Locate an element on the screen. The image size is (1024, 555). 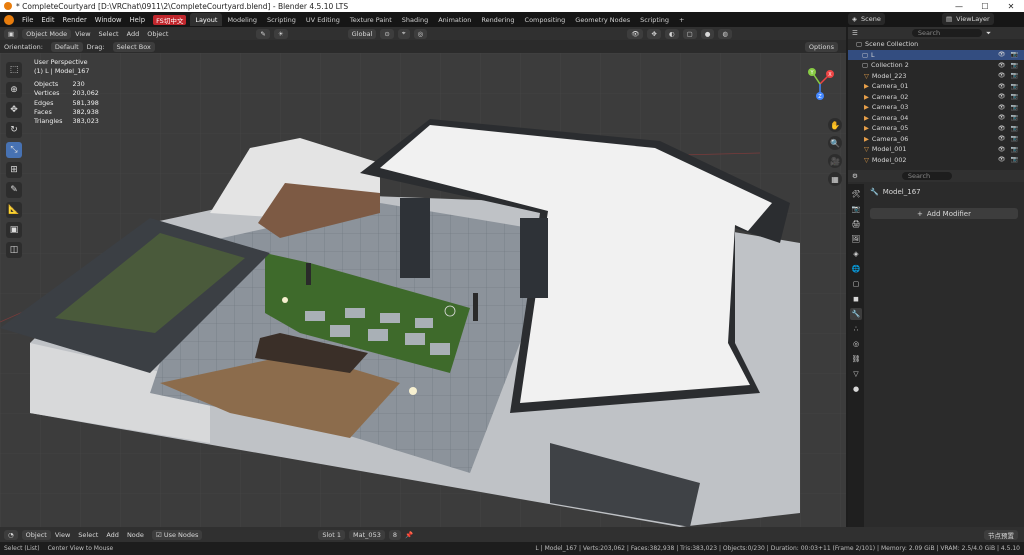
tab-scripting: Scripting is located at coordinates (281, 19).